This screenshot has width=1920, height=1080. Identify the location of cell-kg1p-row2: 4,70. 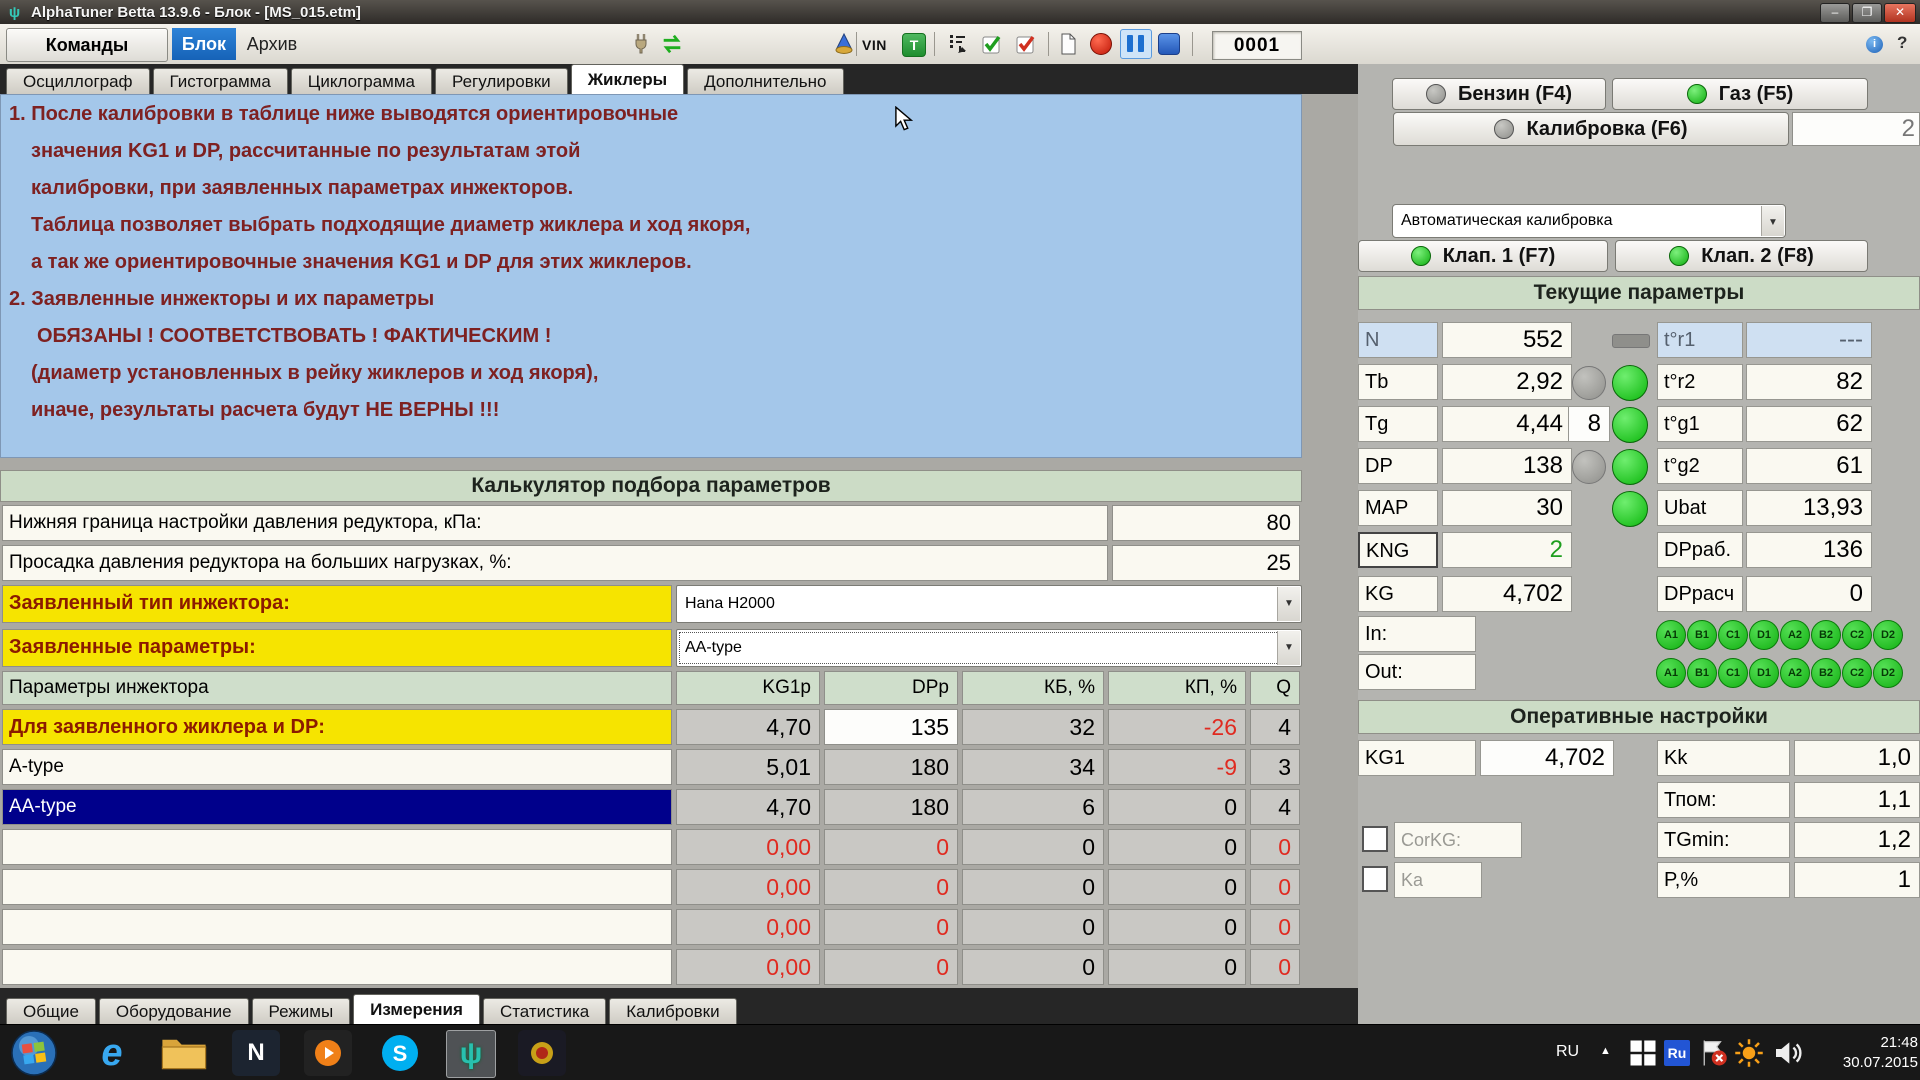
(748, 807).